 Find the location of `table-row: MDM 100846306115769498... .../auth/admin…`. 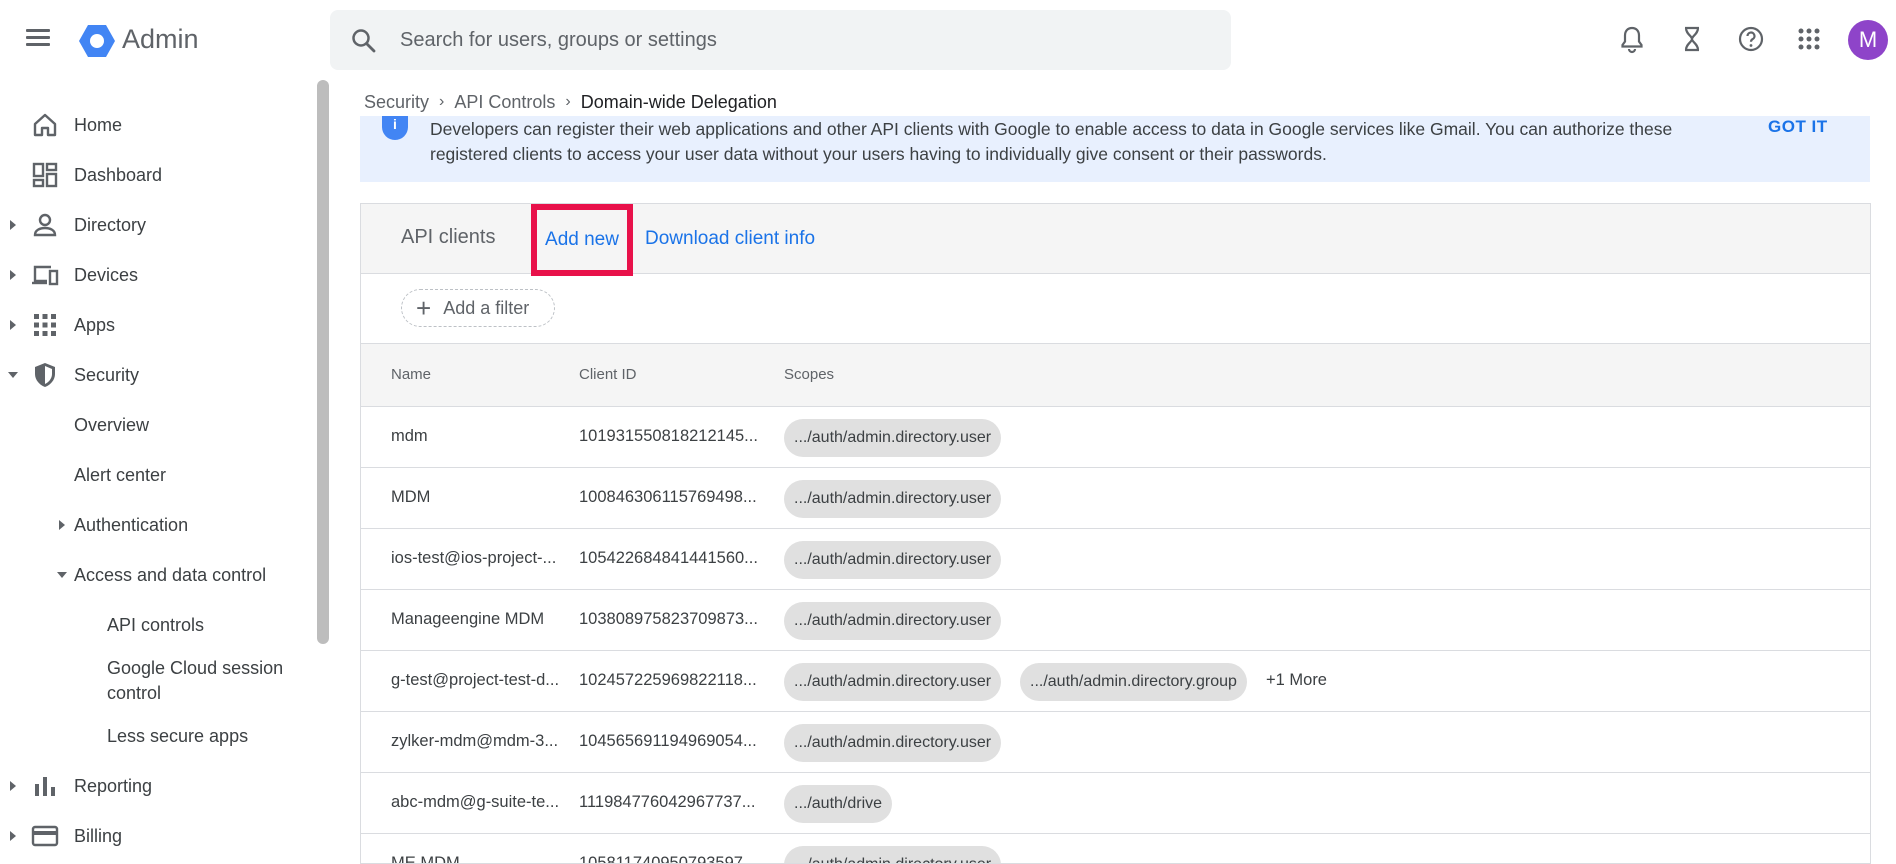

table-row: MDM 100846306115769498... .../auth/admin… is located at coordinates (1115, 498).